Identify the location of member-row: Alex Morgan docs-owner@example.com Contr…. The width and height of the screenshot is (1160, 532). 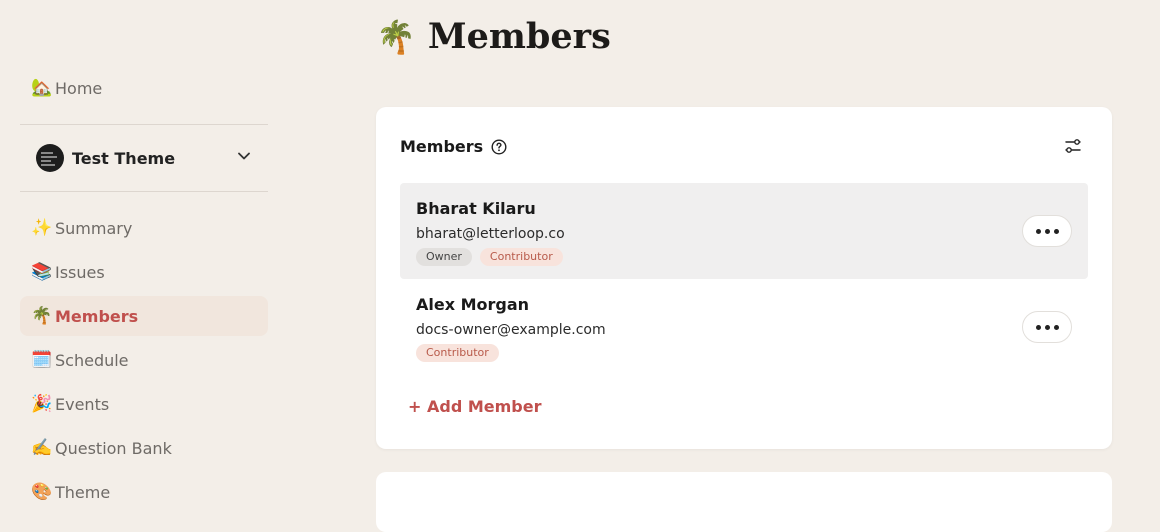
(744, 327).